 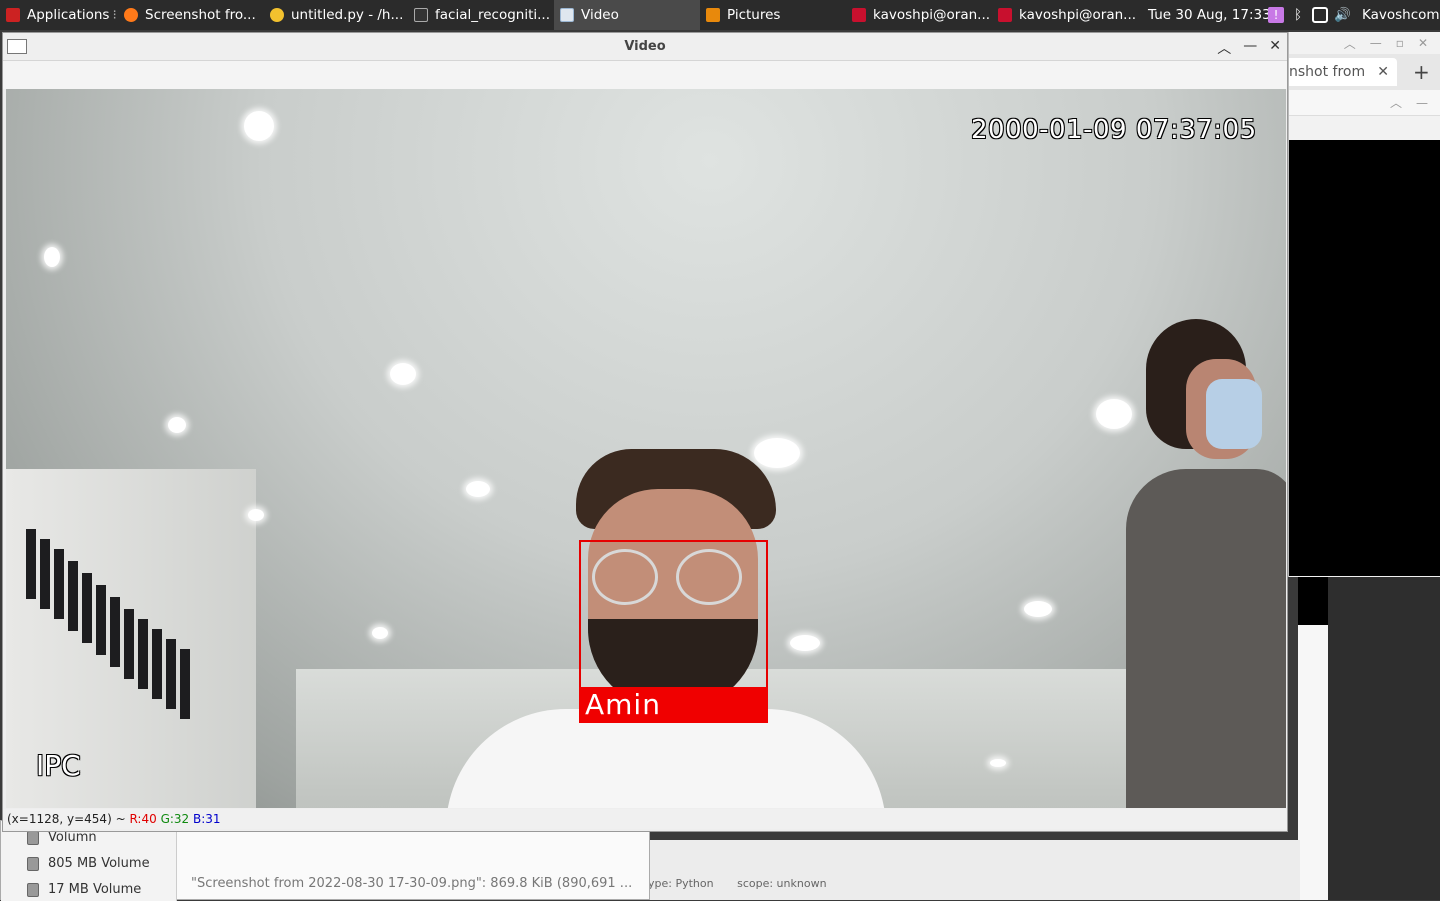 What do you see at coordinates (645, 819) in the screenshot?
I see `pixel-statusbar: (x=1128, y=454) ~ R:40 G:32 B:31` at bounding box center [645, 819].